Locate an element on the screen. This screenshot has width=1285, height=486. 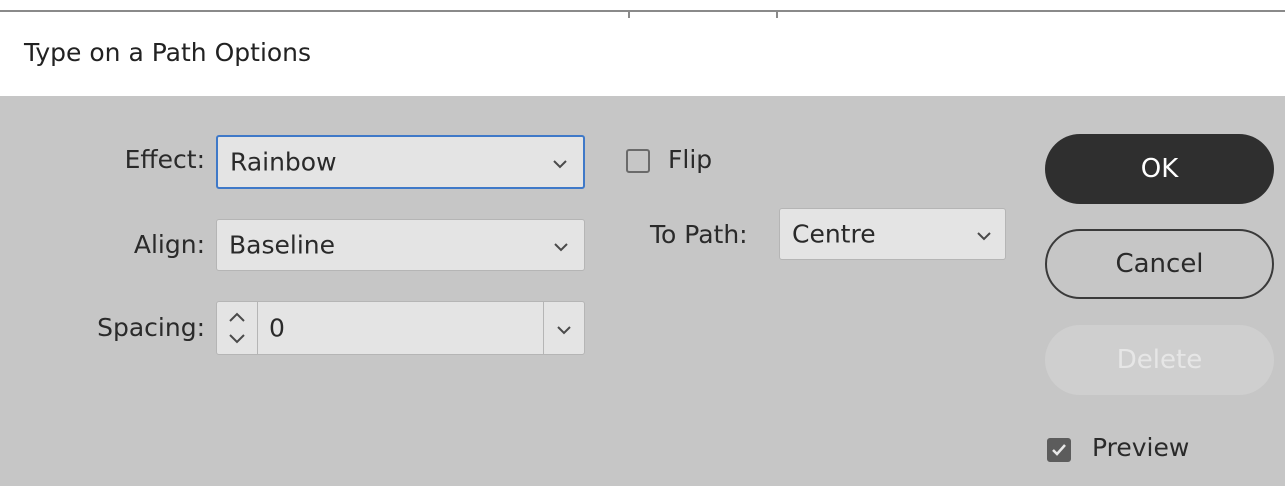
align-dropdown-value: Baseline is located at coordinates (282, 245).